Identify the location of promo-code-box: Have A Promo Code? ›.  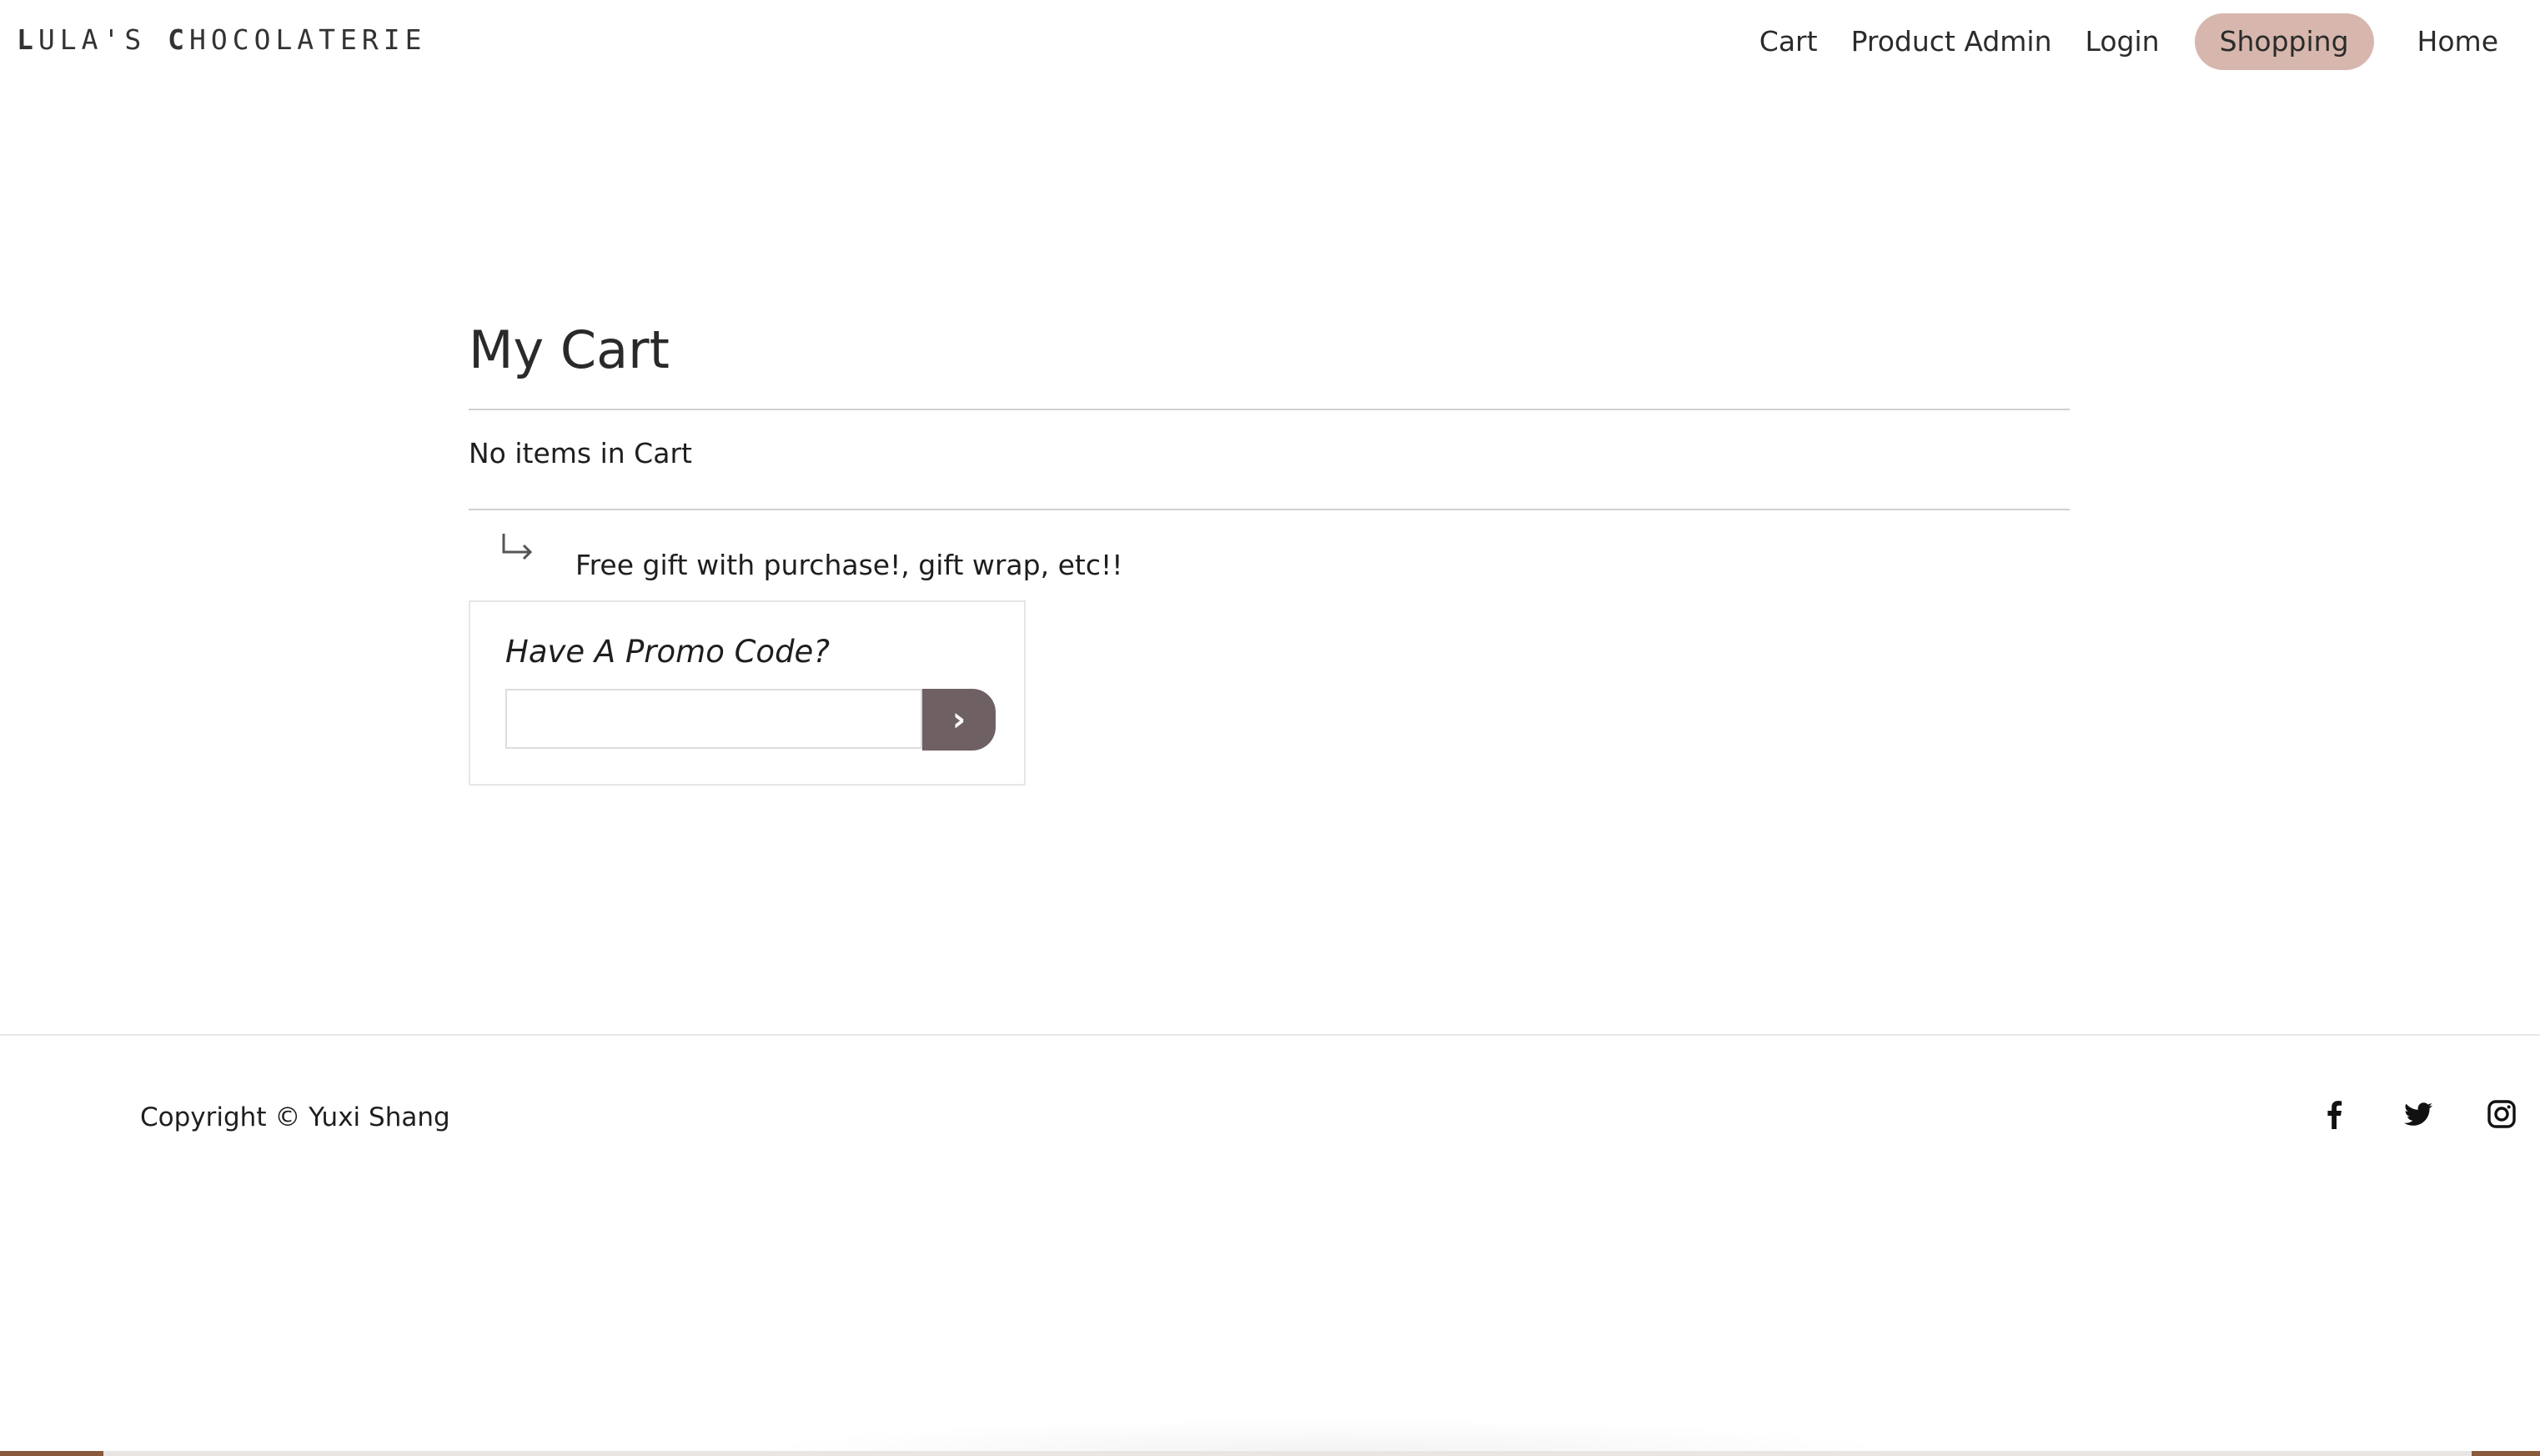
(747, 693).